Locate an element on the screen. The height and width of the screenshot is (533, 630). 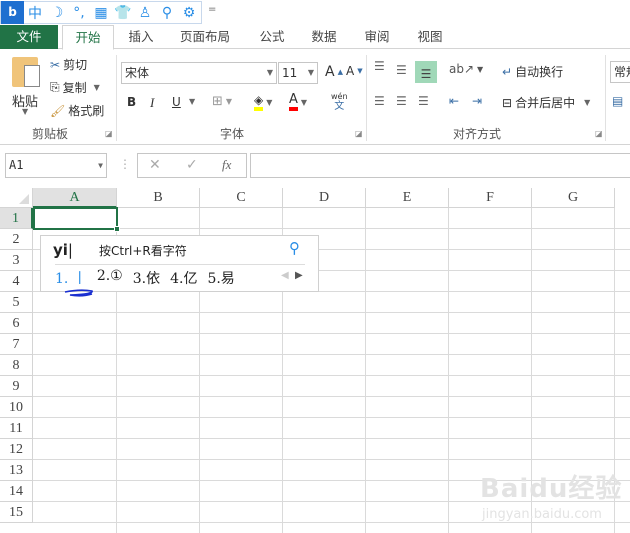
selected-cell-a1 is located at coordinates (76, 219).